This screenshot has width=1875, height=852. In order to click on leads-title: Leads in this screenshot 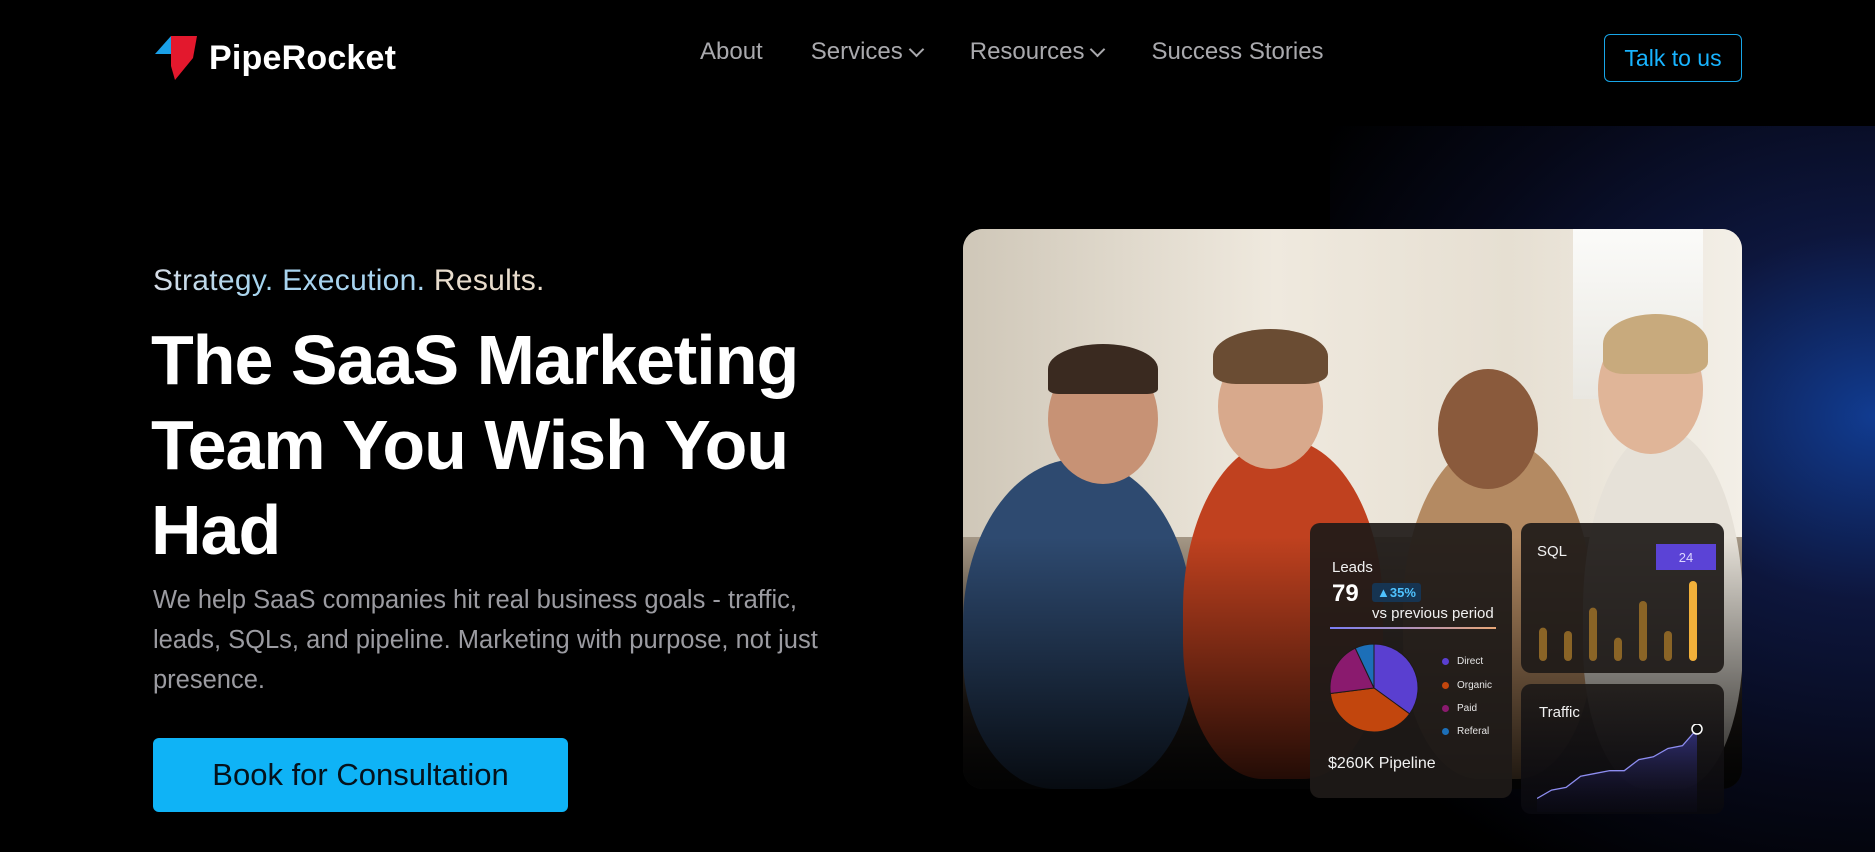, I will do `click(1352, 567)`.